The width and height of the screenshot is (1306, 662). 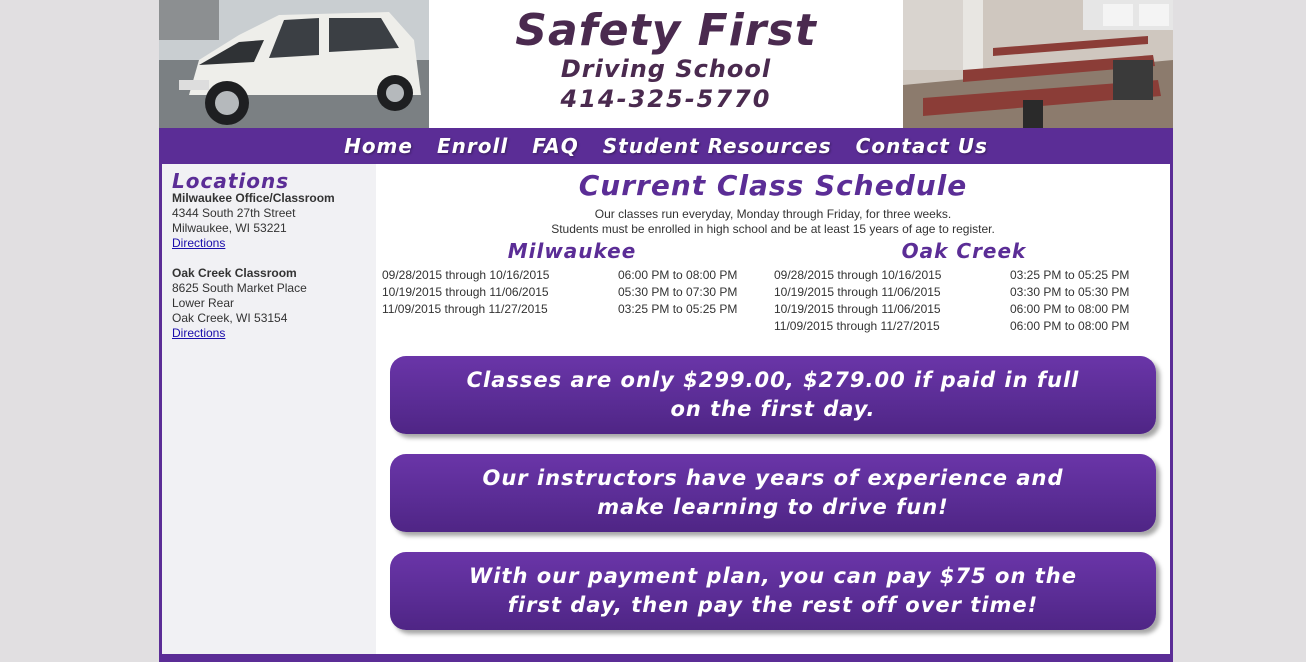 What do you see at coordinates (773, 185) in the screenshot?
I see `page-title: Current Class Schedule` at bounding box center [773, 185].